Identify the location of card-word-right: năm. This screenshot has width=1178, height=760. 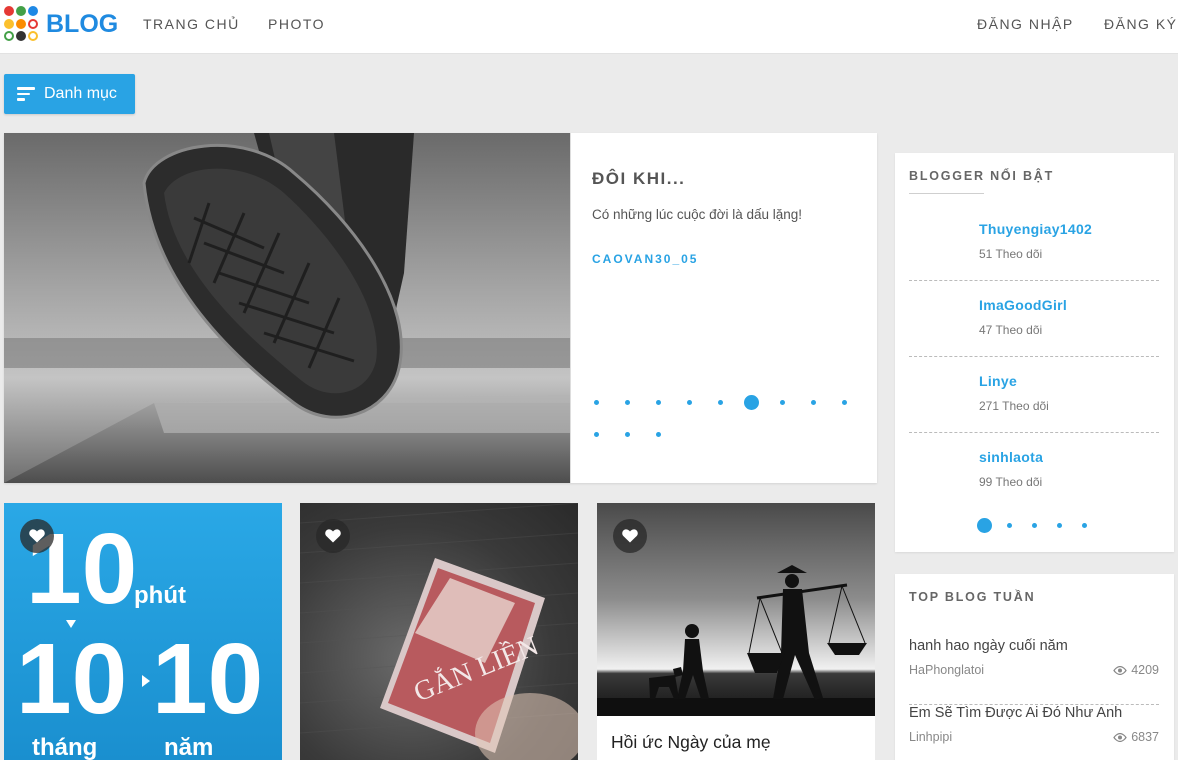
(188, 747).